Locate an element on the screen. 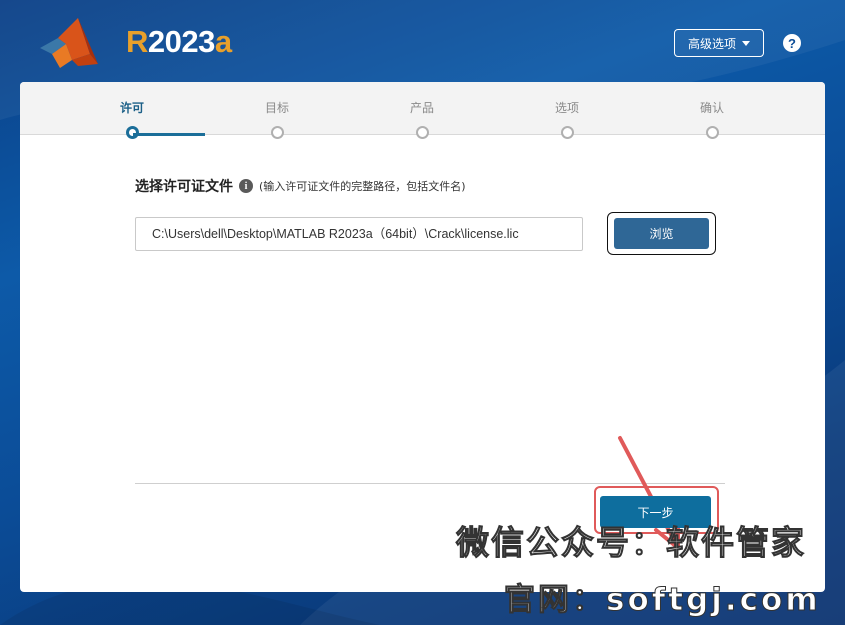 The height and width of the screenshot is (625, 845). step-options: 选项 is located at coordinates (567, 110).